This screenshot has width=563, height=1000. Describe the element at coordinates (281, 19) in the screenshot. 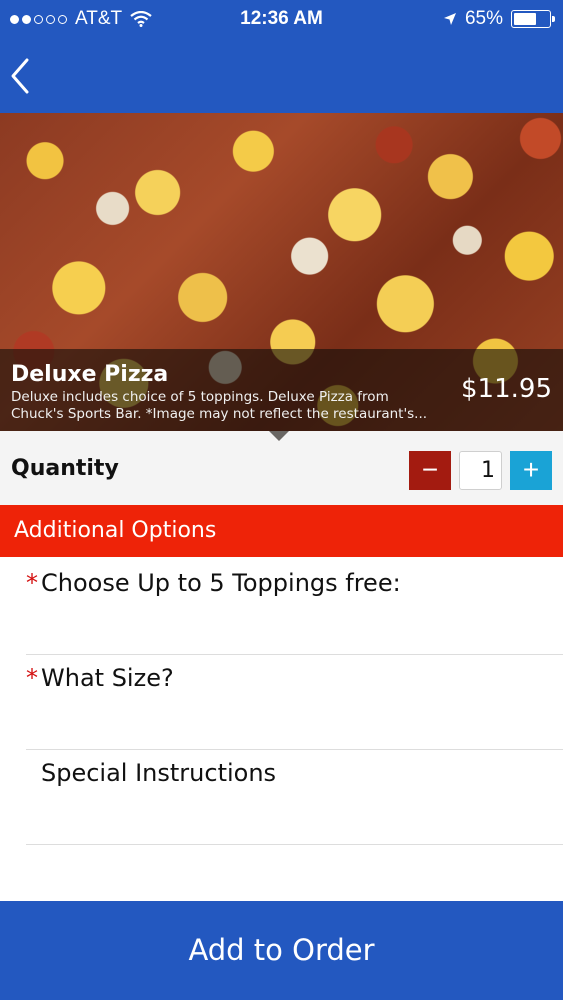

I see `status-bar: AT&T 12:36 AM 65%` at that location.